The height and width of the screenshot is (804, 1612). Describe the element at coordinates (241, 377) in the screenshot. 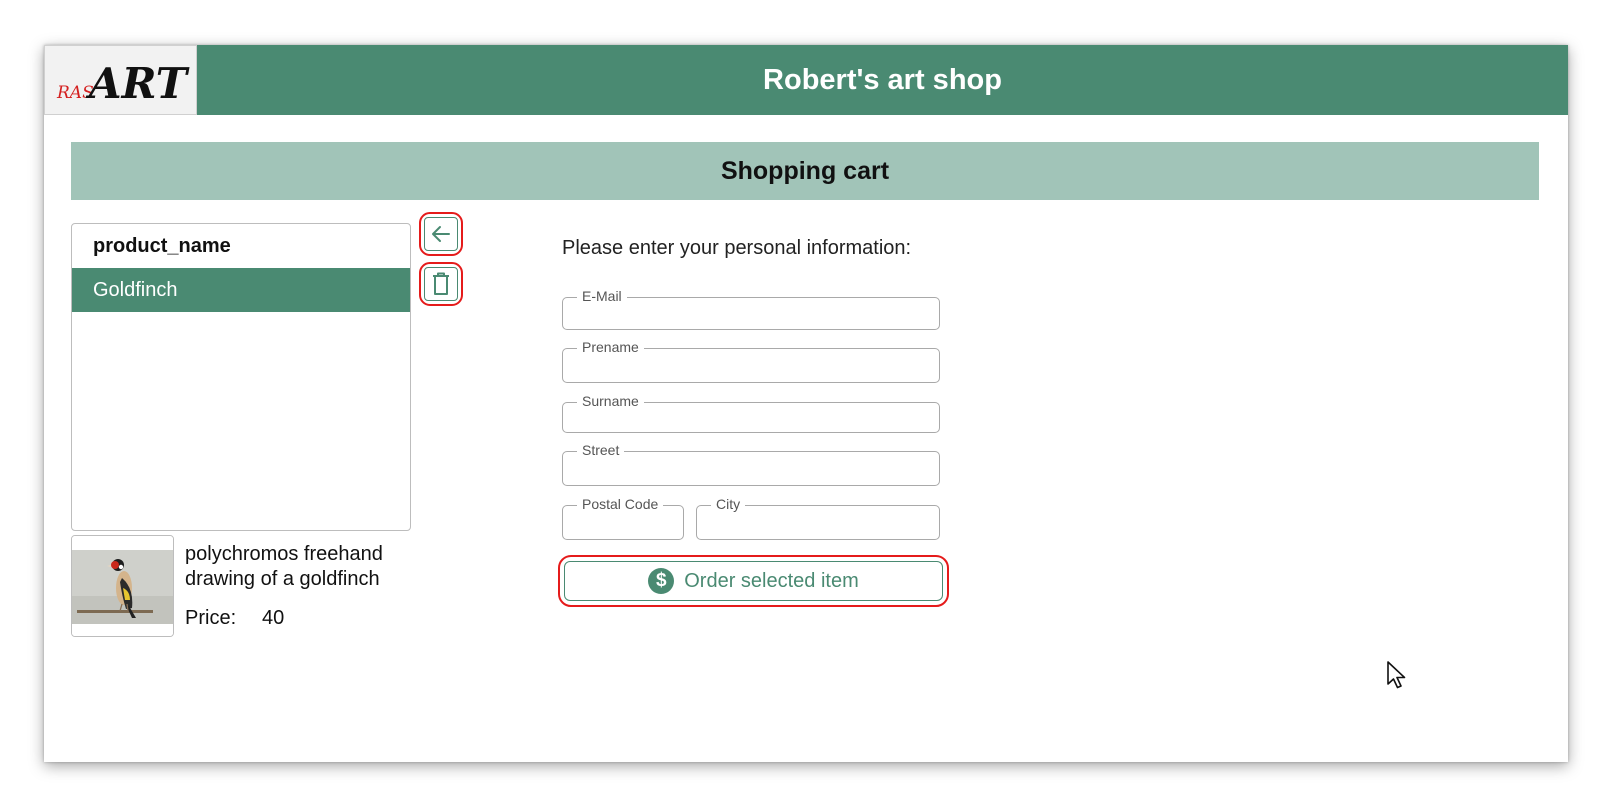

I see `cart-list: product_name Goldfinch` at that location.